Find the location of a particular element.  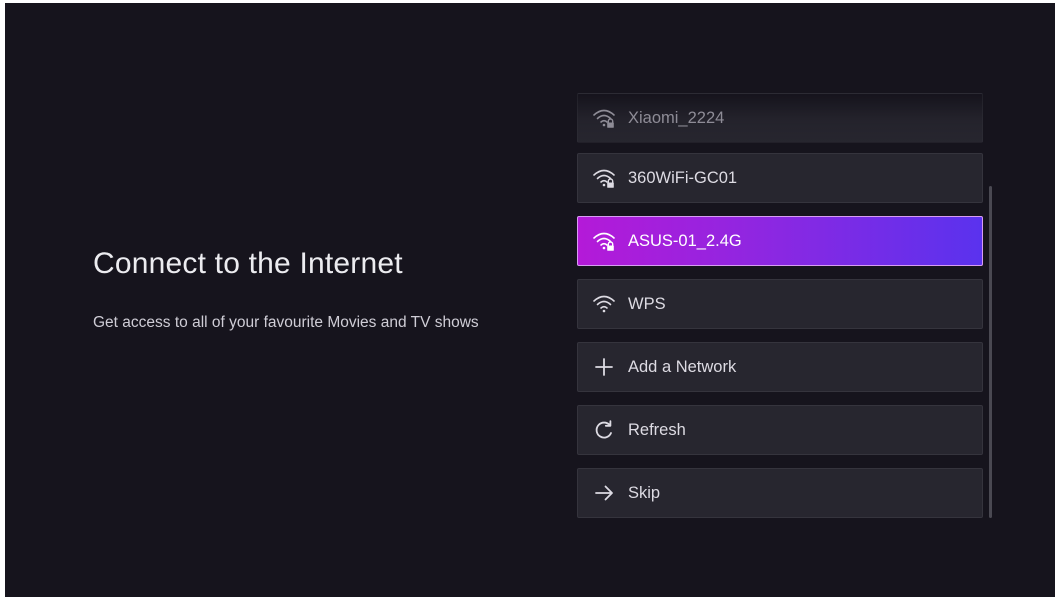

network-label: ASUS-01_2.4G is located at coordinates (685, 240).